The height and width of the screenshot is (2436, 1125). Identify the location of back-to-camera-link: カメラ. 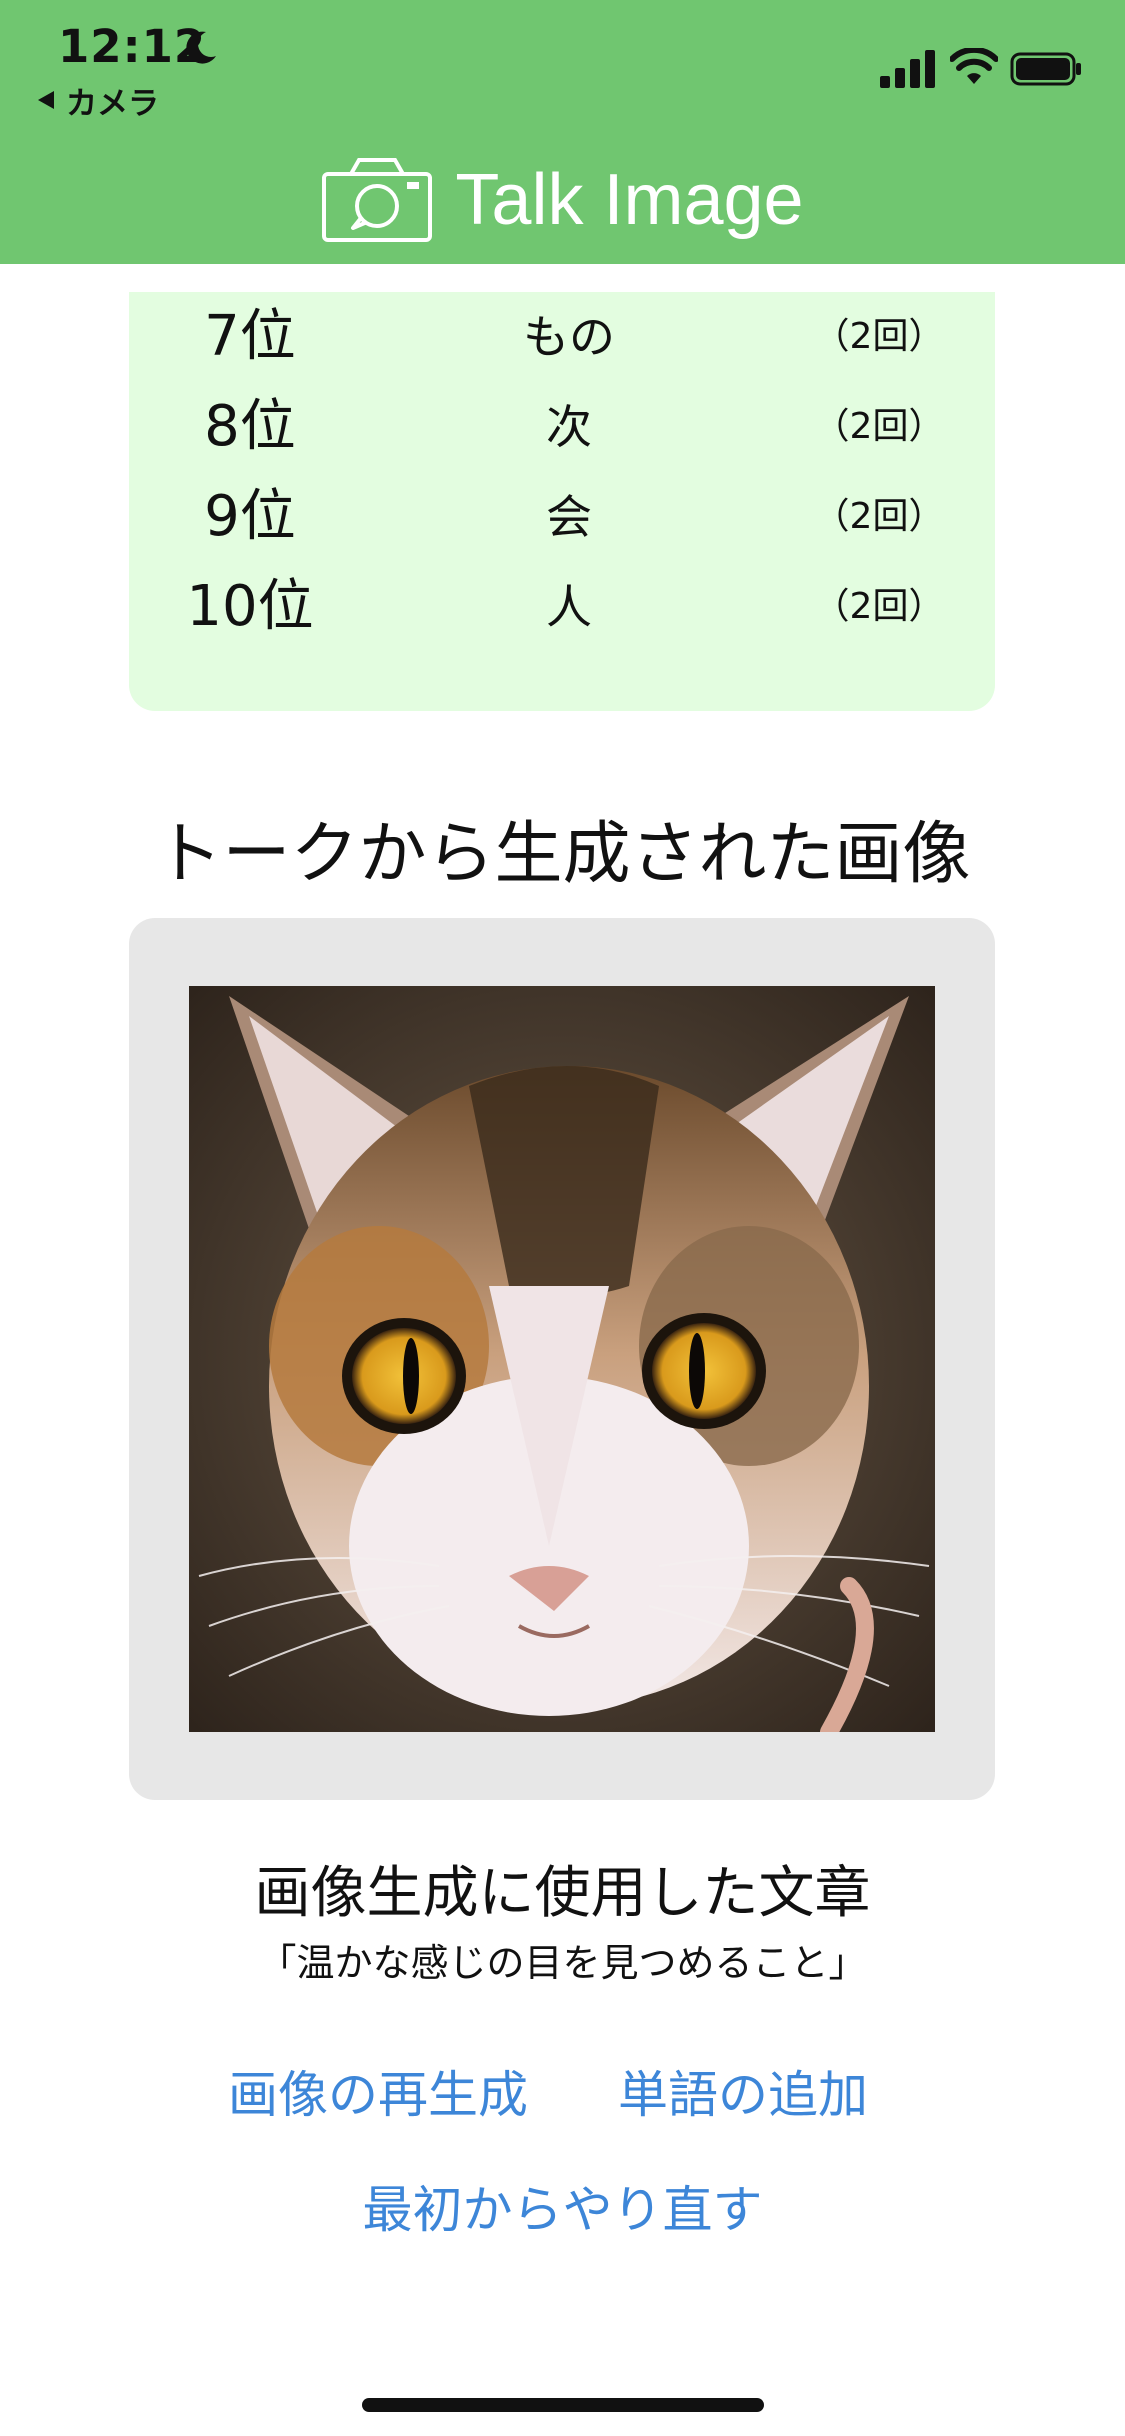
(97, 101).